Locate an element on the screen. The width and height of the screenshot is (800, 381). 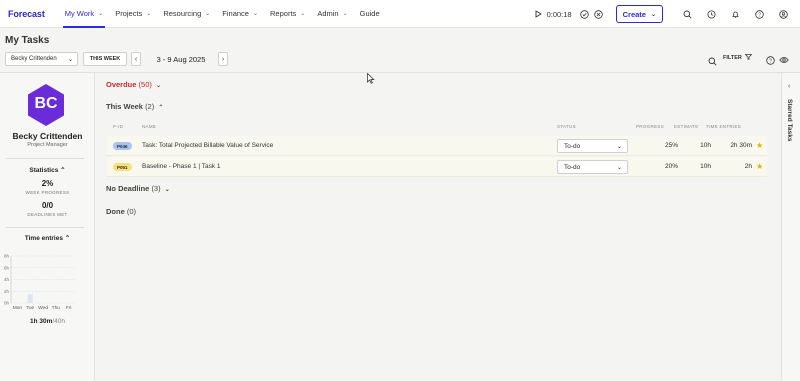
app-logo: Forecast is located at coordinates (26, 14).